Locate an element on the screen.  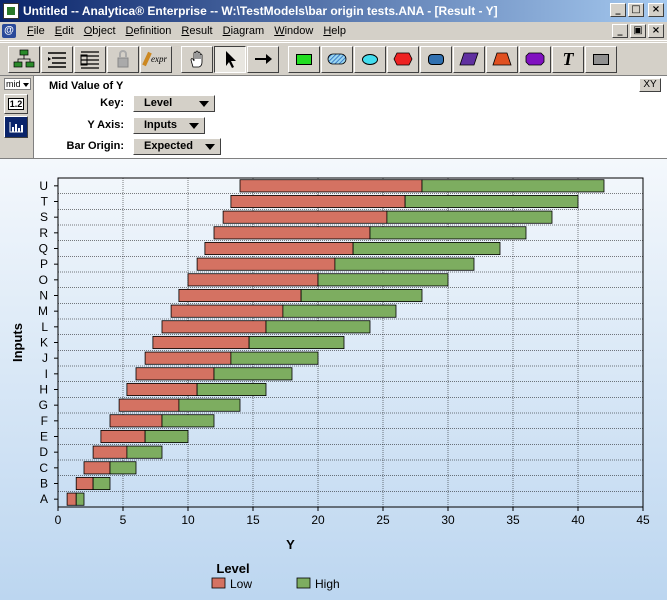
bar-high-T is located at coordinates (491, 201).